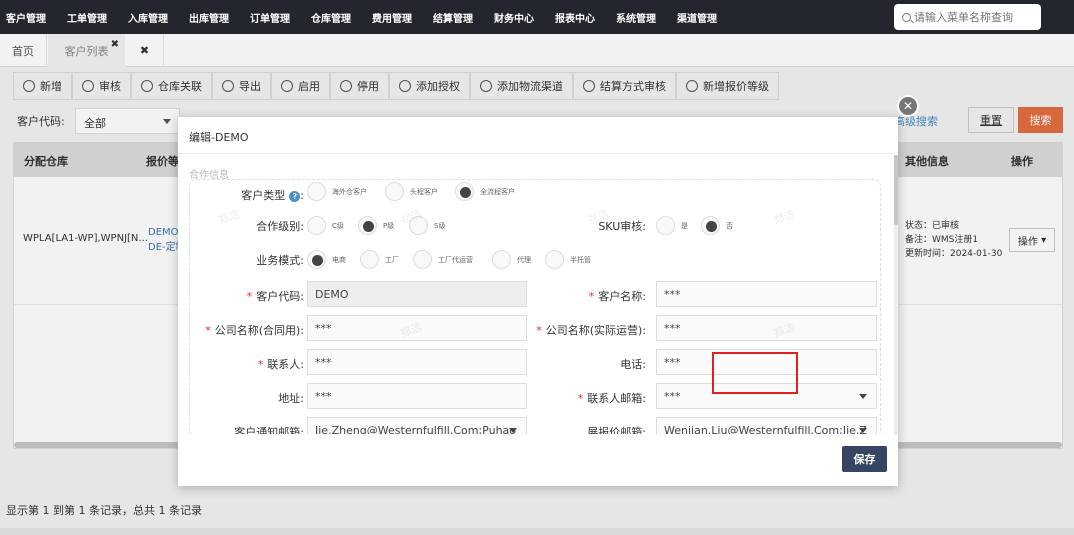 The width and height of the screenshot is (1074, 535). Describe the element at coordinates (26, 17) in the screenshot. I see `nav-menu-item: 客户管理` at that location.